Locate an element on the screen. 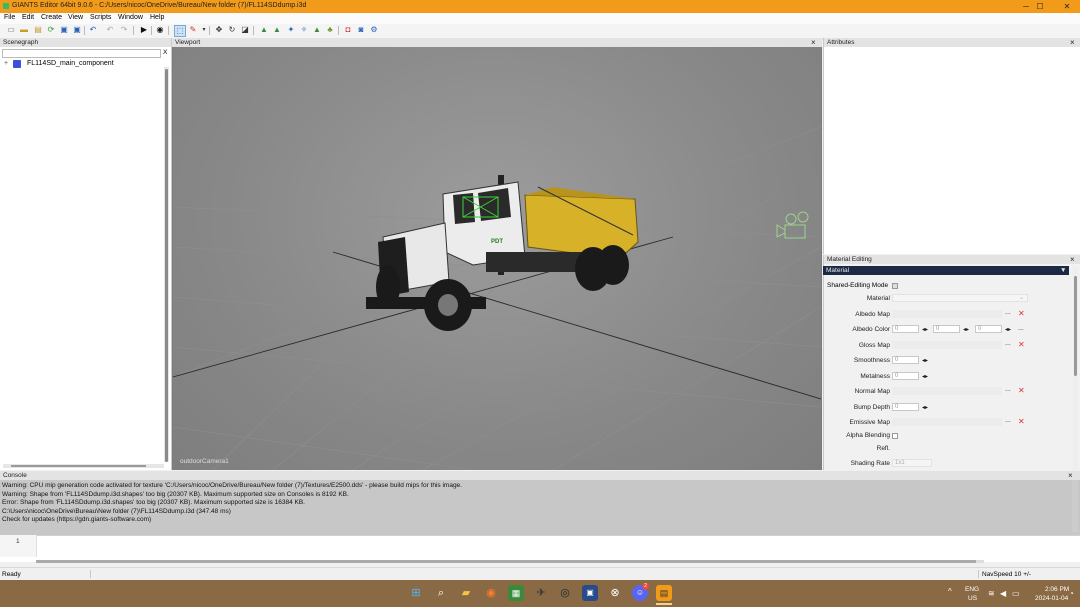 The height and width of the screenshot is (607, 1080). smoothness-input: 0 is located at coordinates (905, 360).